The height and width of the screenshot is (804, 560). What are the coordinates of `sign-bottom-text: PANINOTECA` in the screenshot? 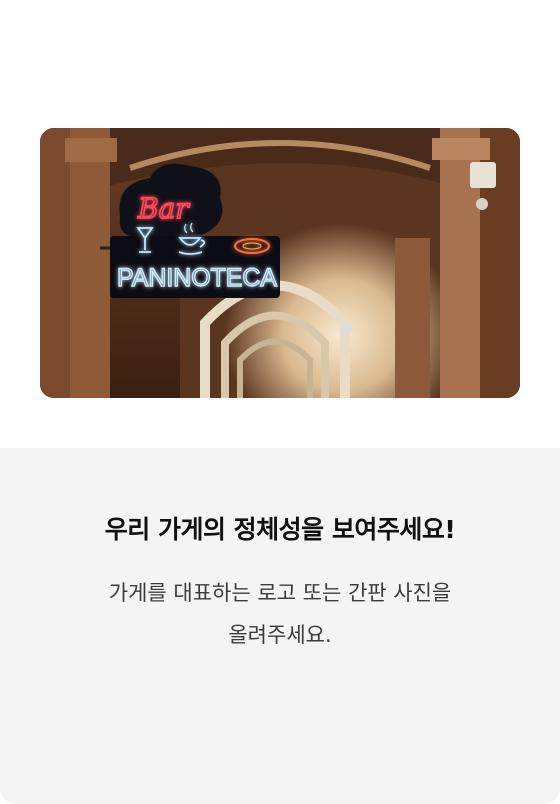 It's located at (197, 278).